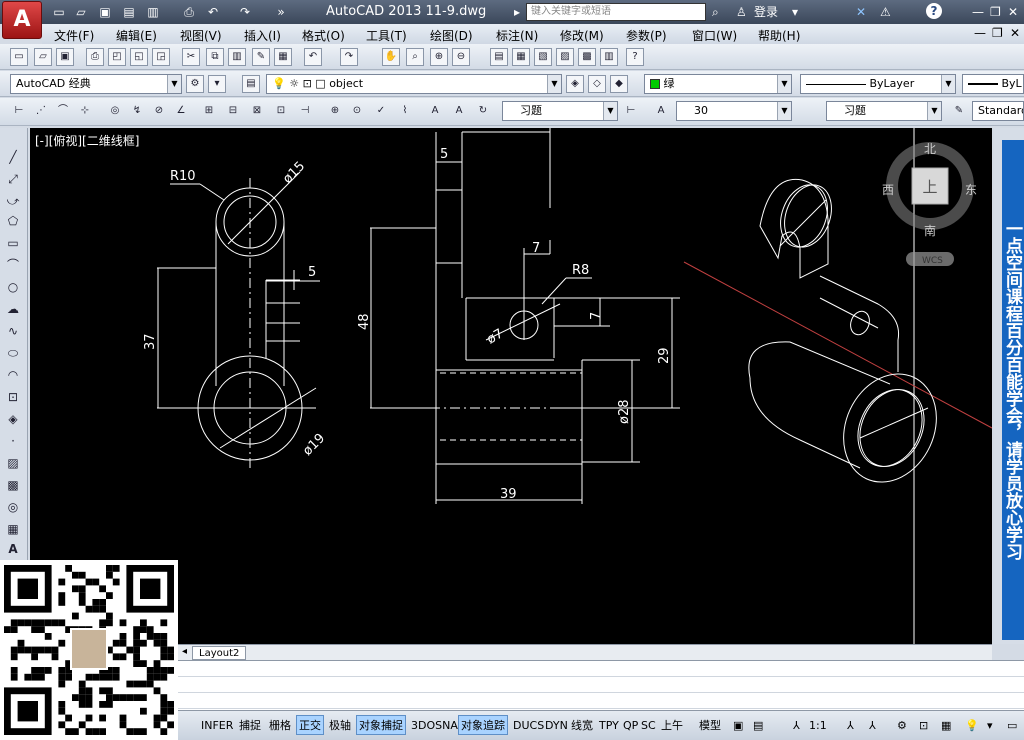  What do you see at coordinates (560, 111) in the screenshot?
I see `dim-style-select: 习题 ▼` at bounding box center [560, 111].